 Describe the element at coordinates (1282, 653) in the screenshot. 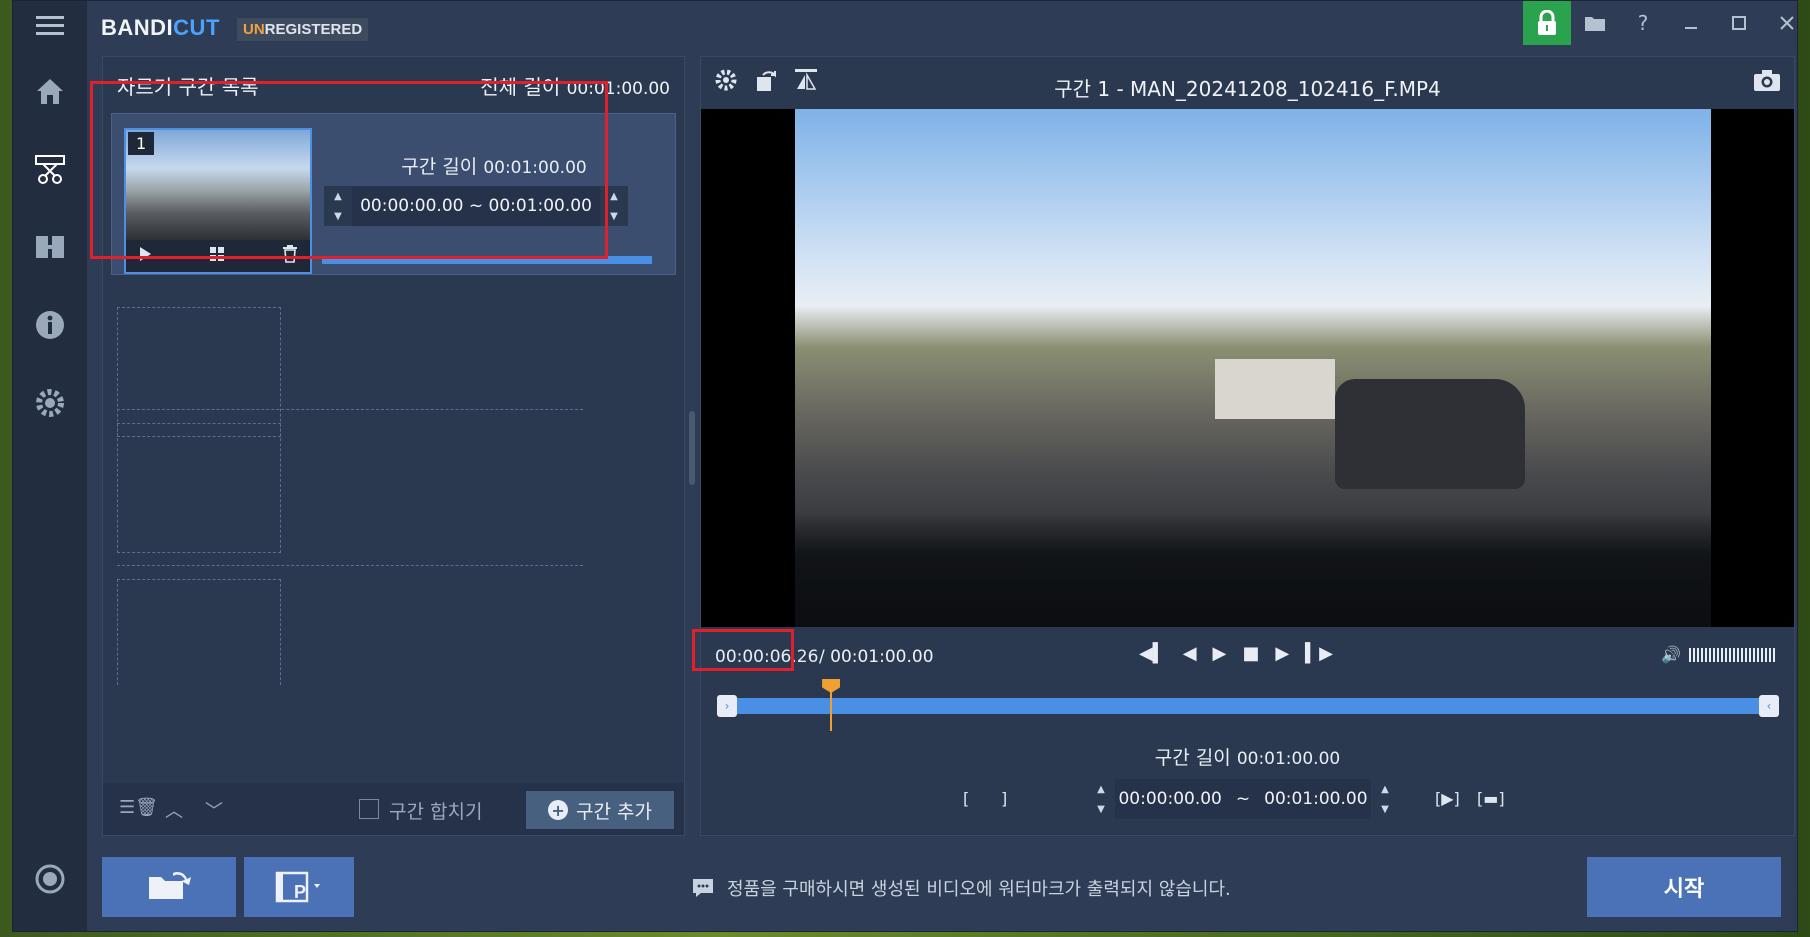

I see `next-frame-icon: ▶` at that location.